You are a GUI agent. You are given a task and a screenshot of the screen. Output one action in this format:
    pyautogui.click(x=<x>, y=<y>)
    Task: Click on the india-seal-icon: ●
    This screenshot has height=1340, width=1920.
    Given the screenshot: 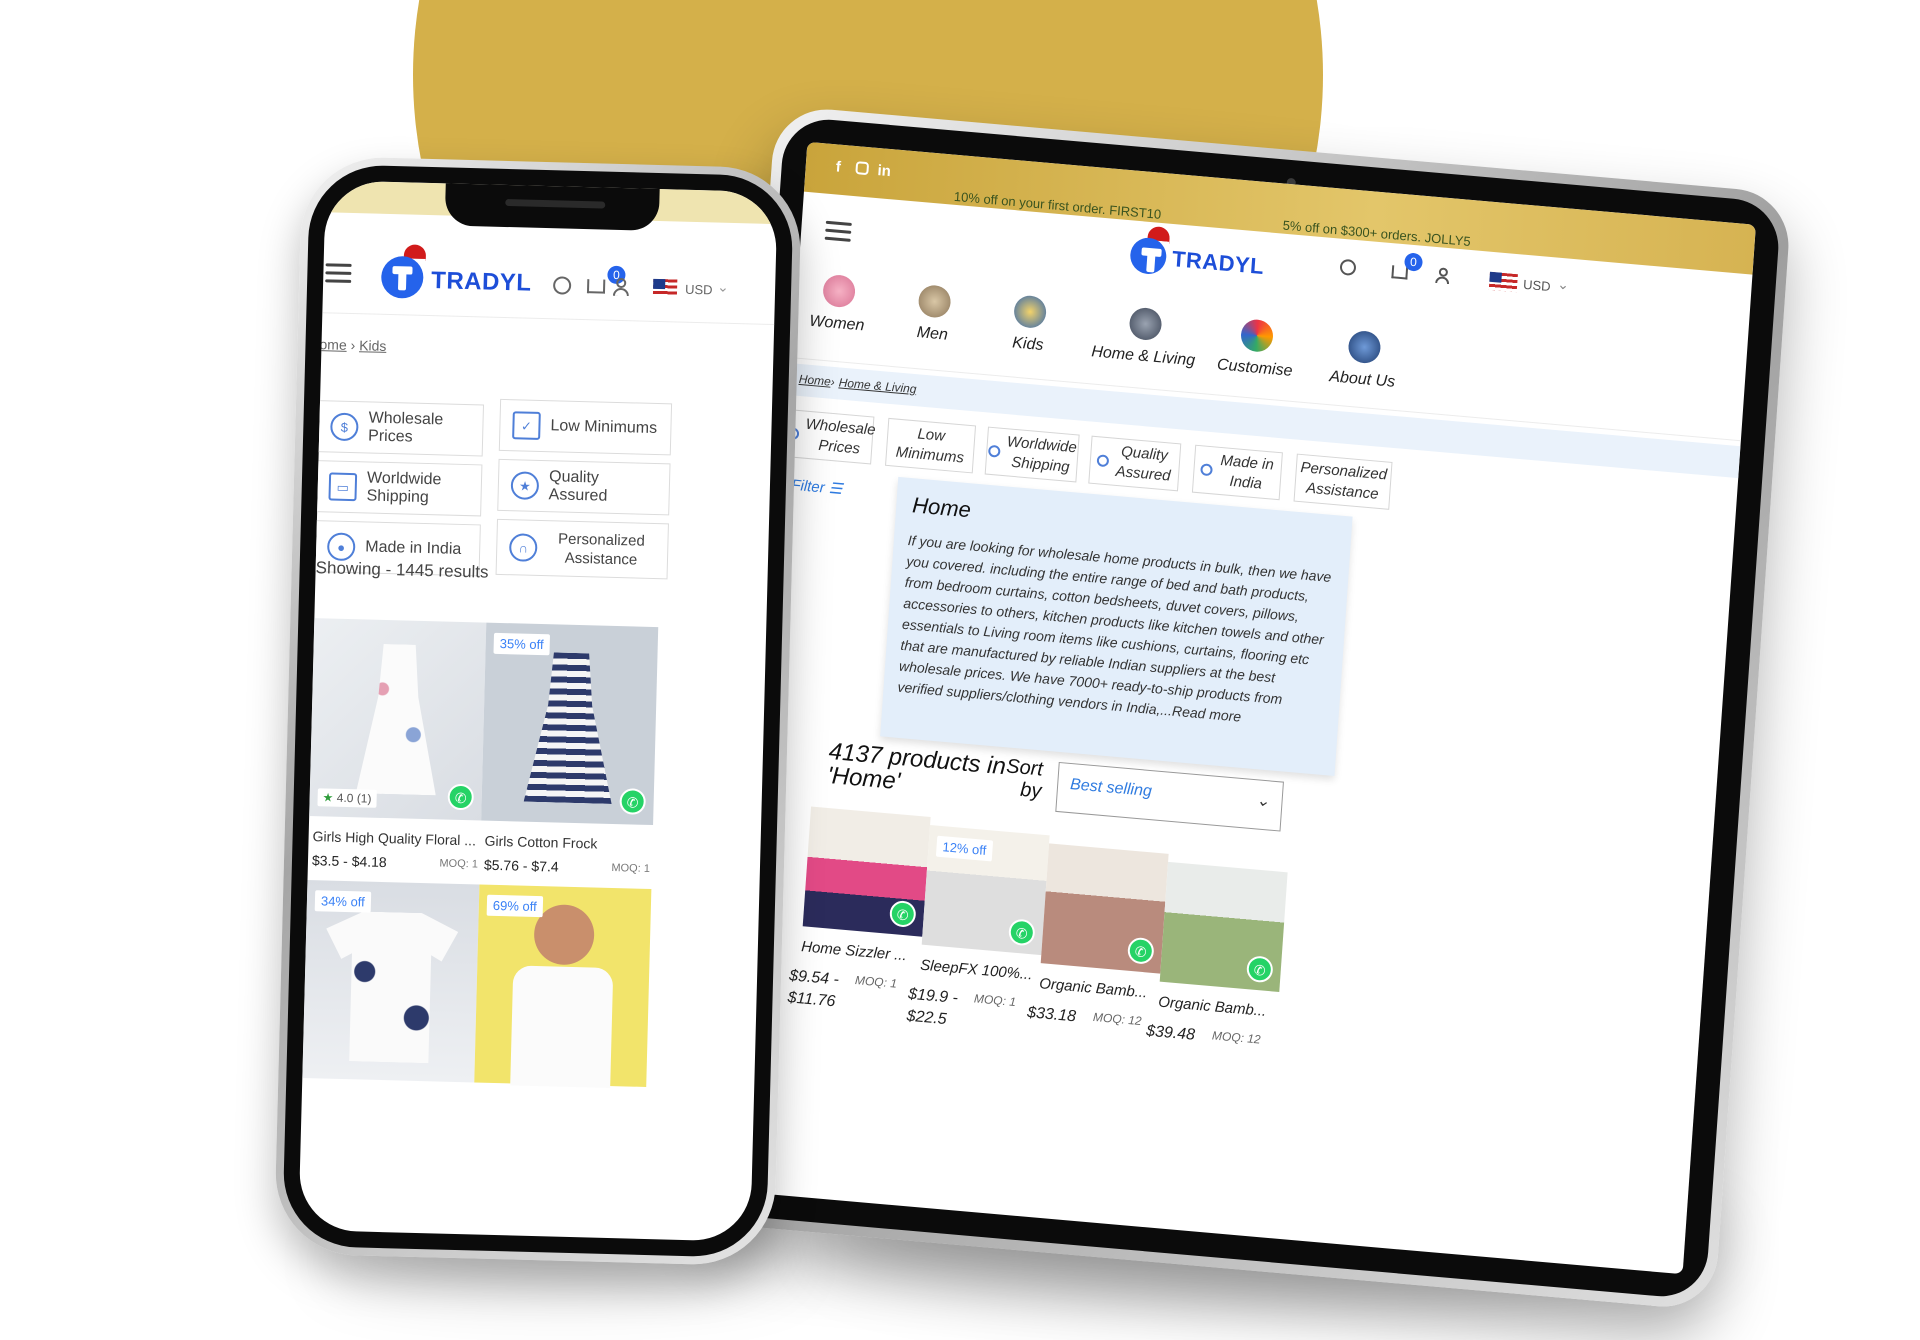 What is the action you would take?
    pyautogui.click(x=341, y=547)
    